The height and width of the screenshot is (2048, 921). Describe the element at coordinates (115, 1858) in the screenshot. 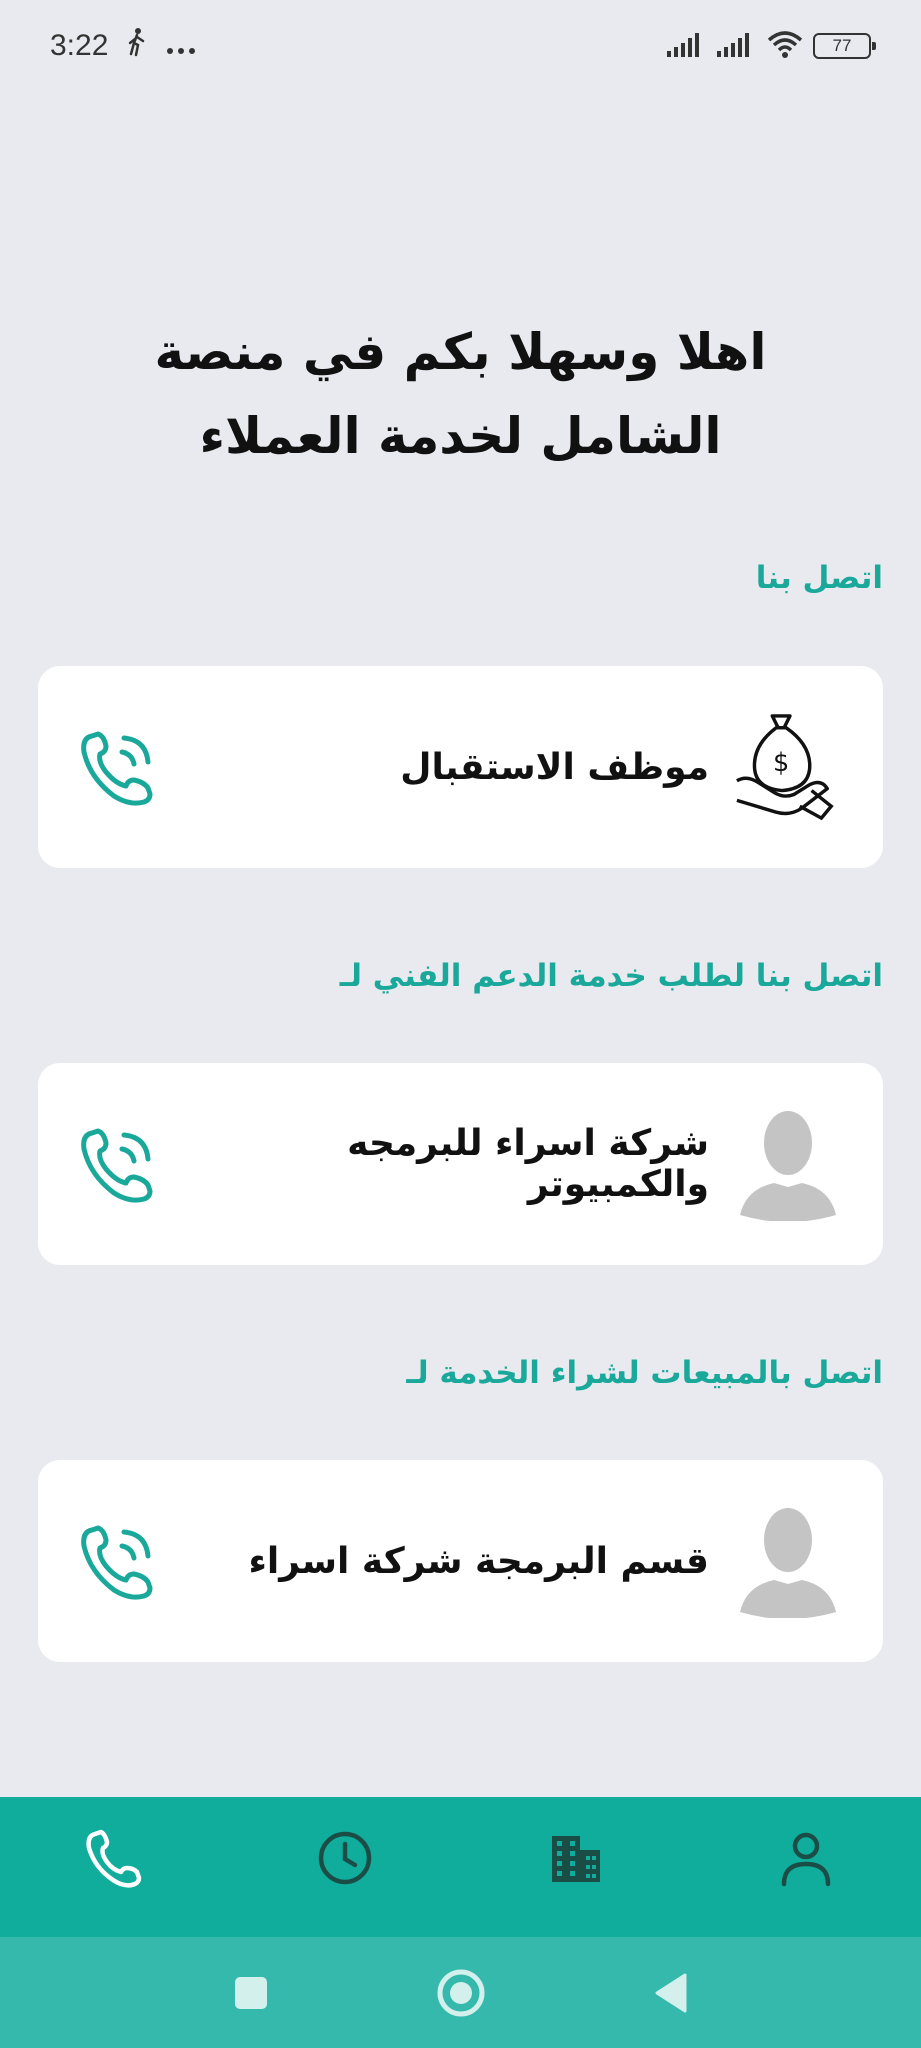

I see `phone-icon` at that location.